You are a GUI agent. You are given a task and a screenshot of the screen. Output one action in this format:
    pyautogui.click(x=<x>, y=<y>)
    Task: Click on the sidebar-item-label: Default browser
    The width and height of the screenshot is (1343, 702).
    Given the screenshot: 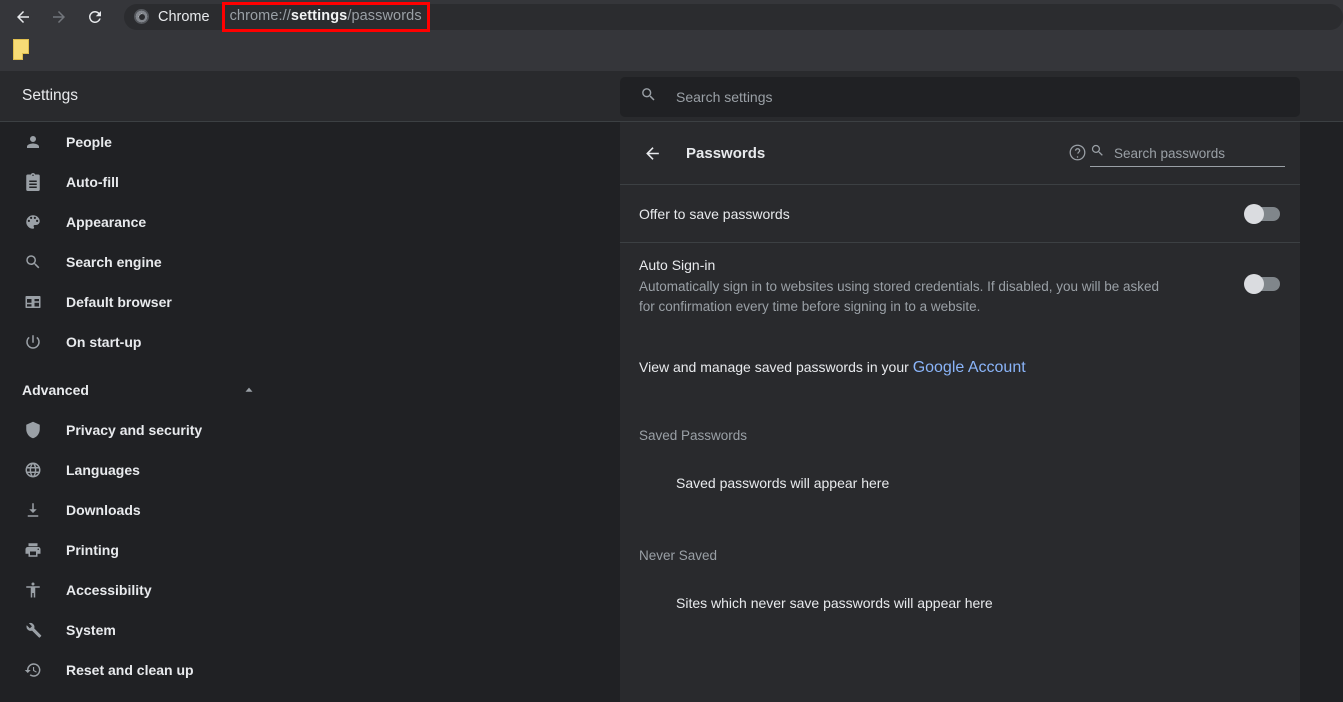 What is the action you would take?
    pyautogui.click(x=119, y=302)
    